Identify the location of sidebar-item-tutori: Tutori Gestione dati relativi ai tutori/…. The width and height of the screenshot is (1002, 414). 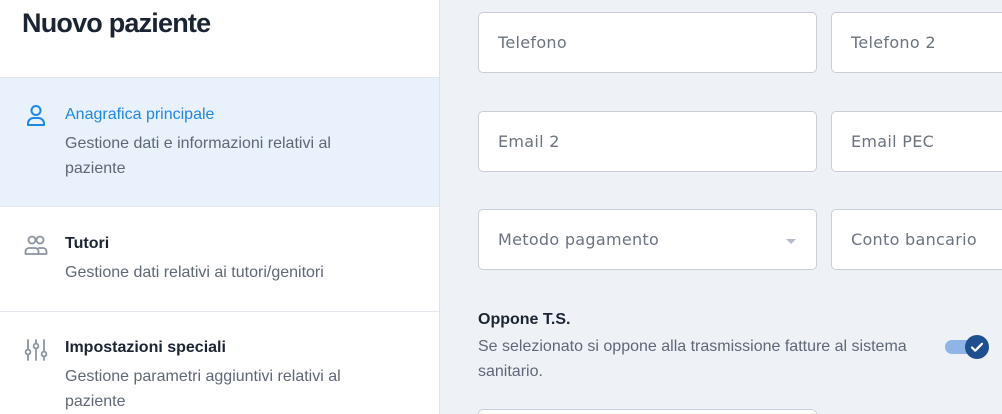
(219, 259).